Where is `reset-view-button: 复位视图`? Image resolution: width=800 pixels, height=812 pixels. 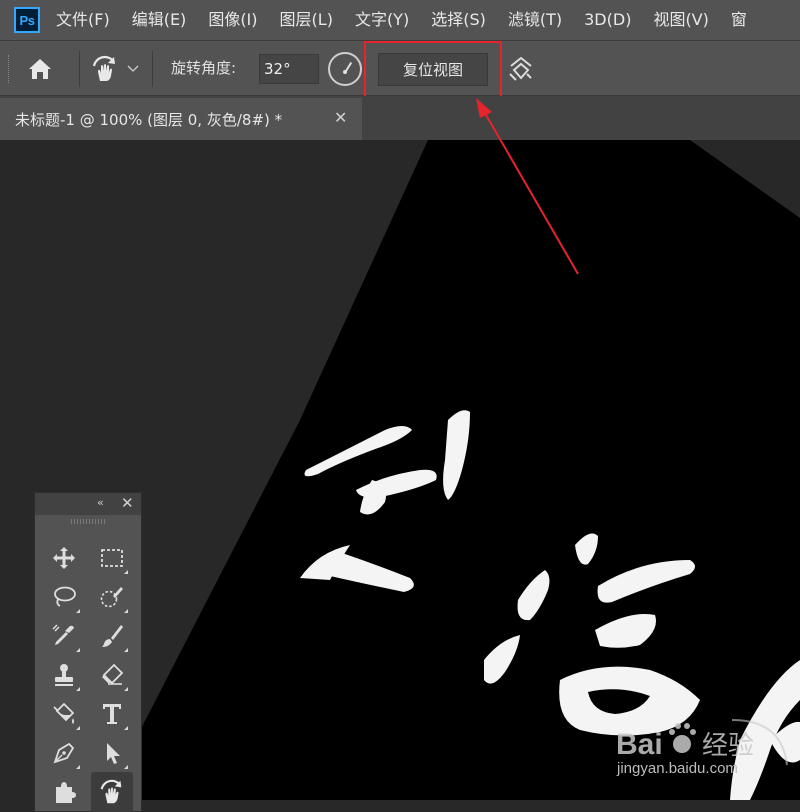
reset-view-button: 复位视图 is located at coordinates (433, 69).